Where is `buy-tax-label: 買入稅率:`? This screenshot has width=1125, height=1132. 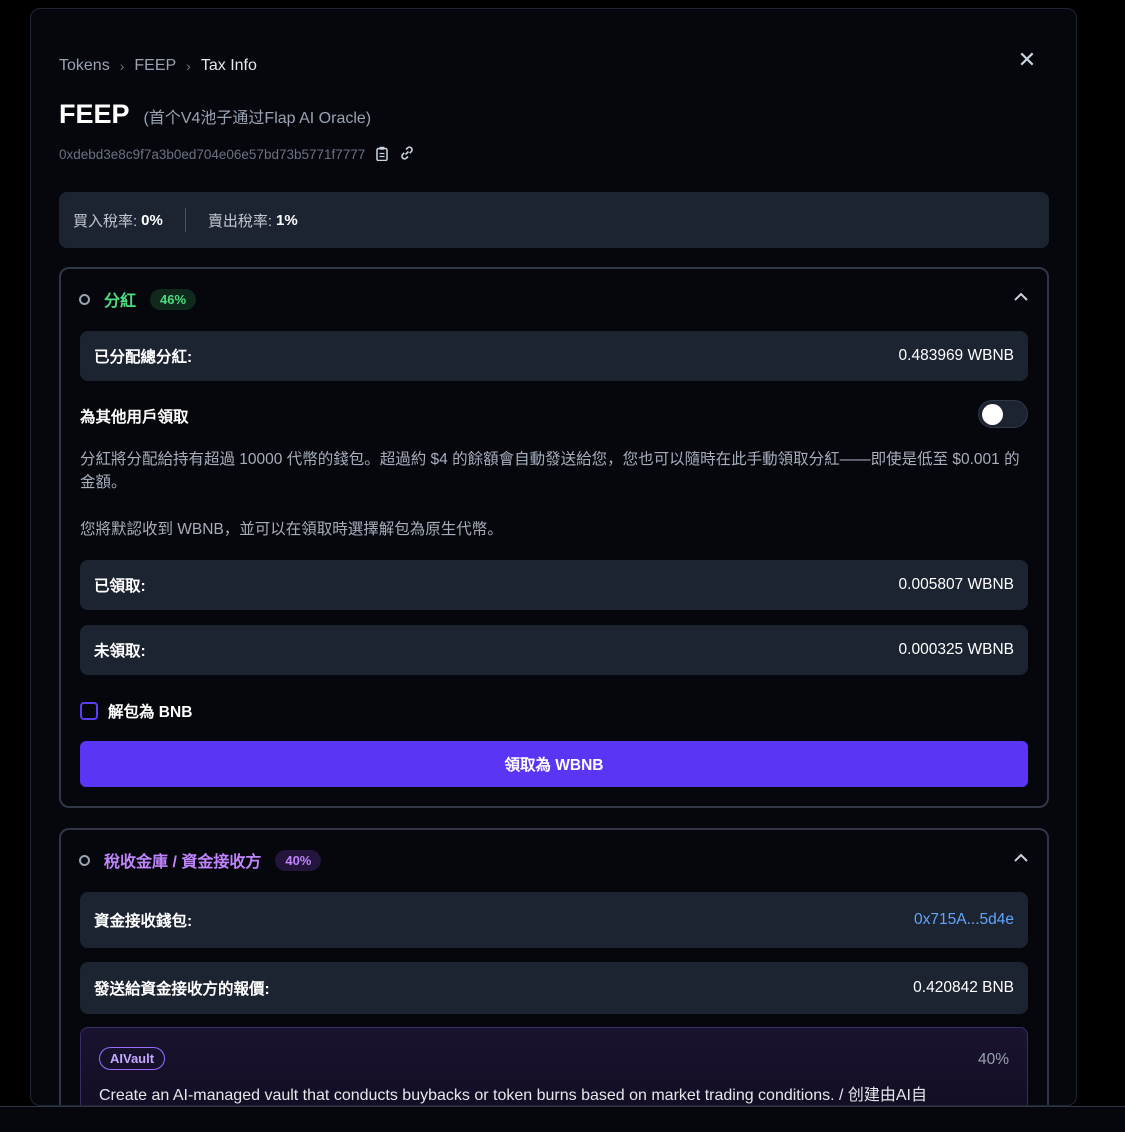
buy-tax-label: 買入稅率: is located at coordinates (105, 221).